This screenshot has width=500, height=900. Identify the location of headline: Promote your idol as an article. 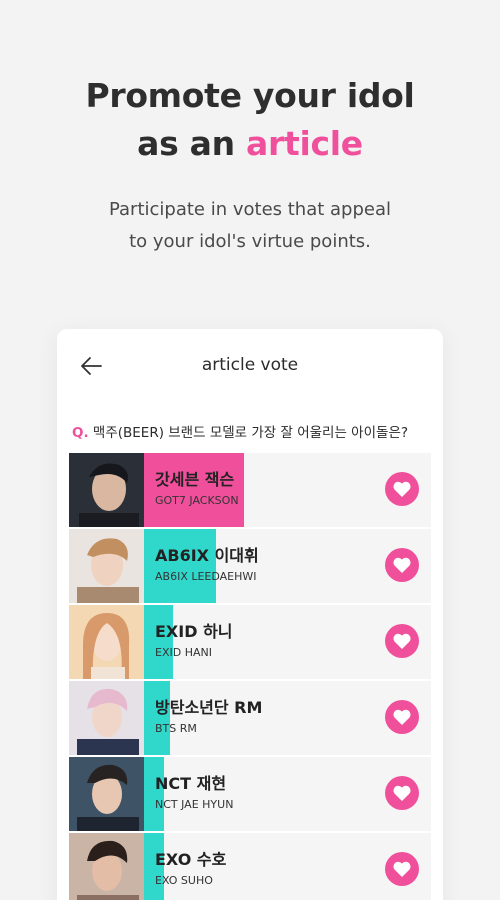
(250, 120).